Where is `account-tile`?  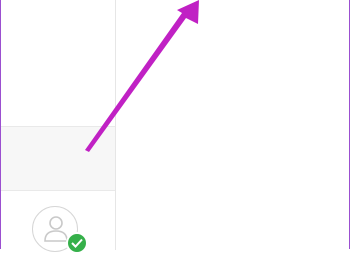
account-tile is located at coordinates (58, 222).